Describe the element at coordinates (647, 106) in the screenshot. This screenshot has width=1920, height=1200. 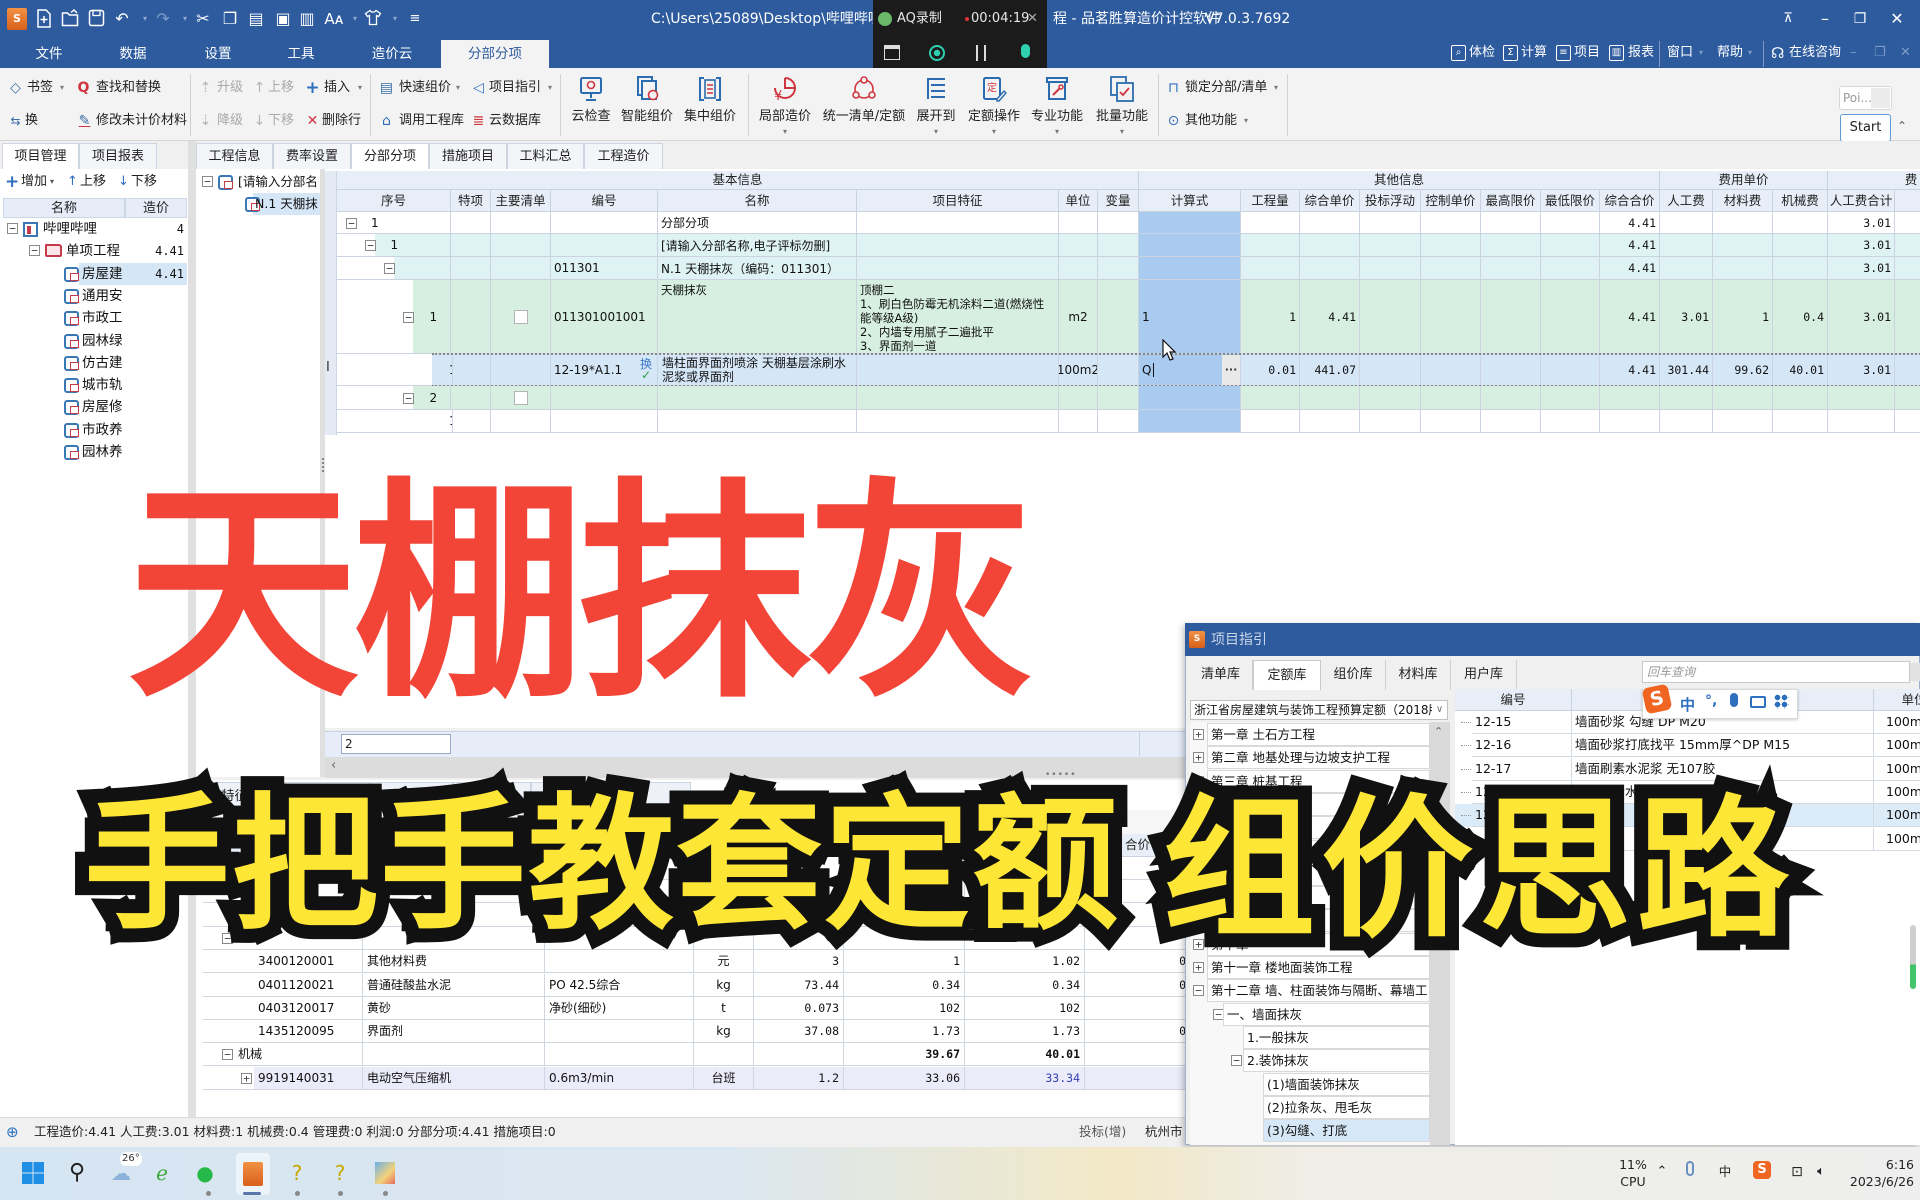
I see `smart-pricing-button: 智能组价` at that location.